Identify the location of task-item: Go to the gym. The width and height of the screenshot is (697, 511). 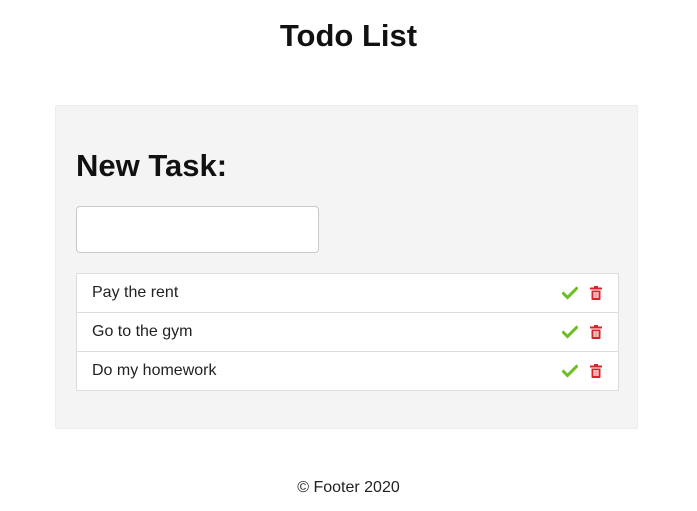
(347, 332).